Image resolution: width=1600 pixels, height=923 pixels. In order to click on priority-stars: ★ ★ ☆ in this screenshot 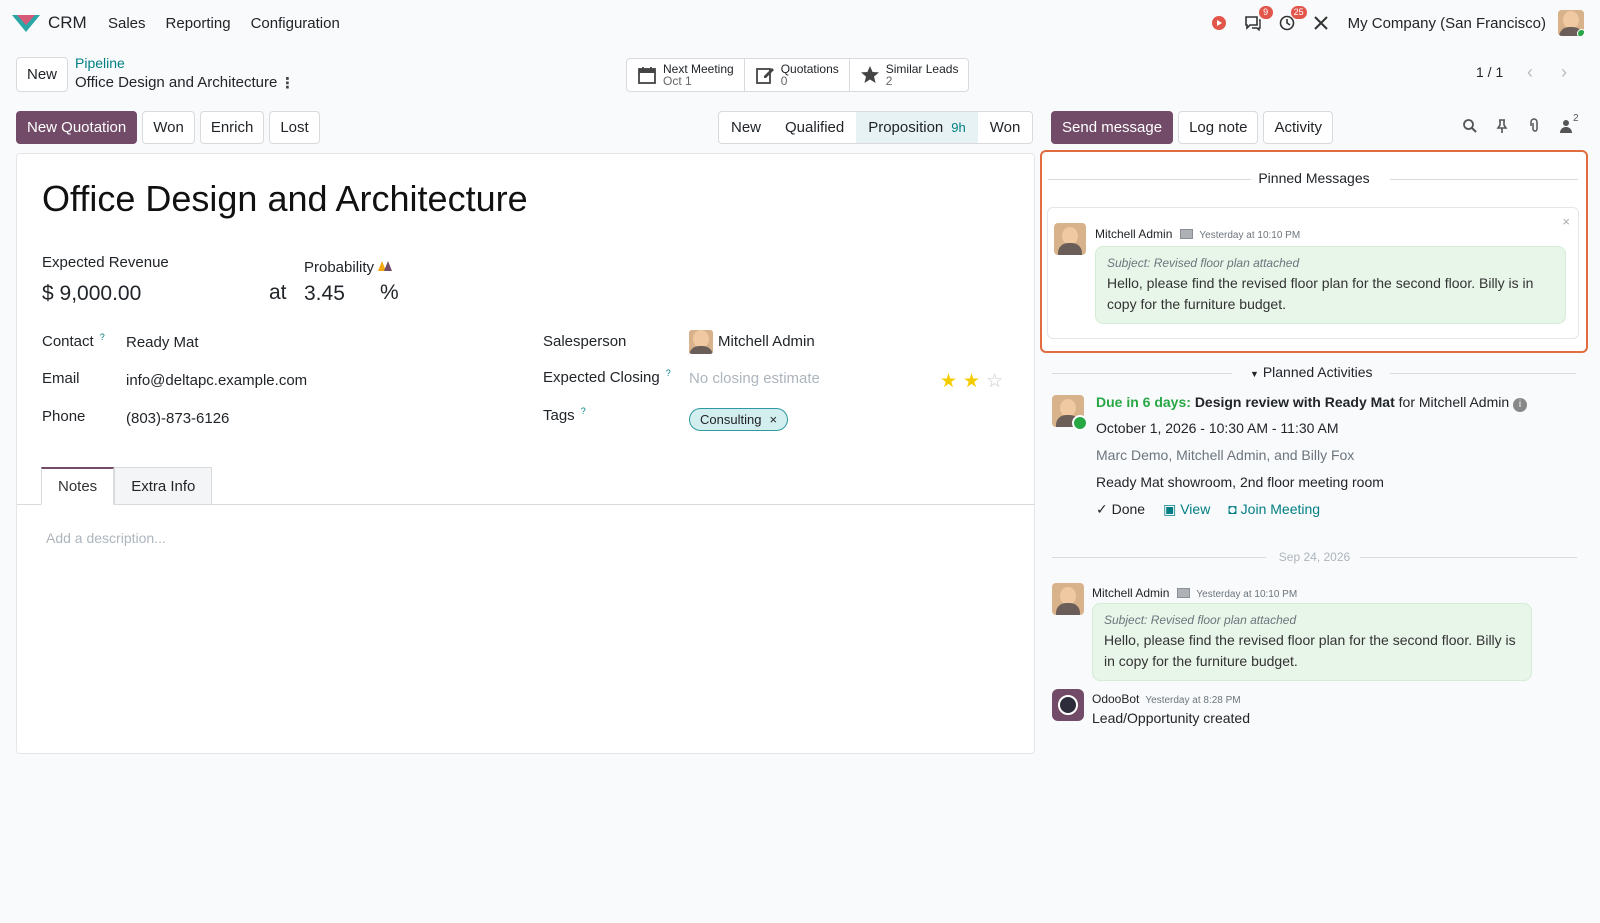, I will do `click(971, 381)`.